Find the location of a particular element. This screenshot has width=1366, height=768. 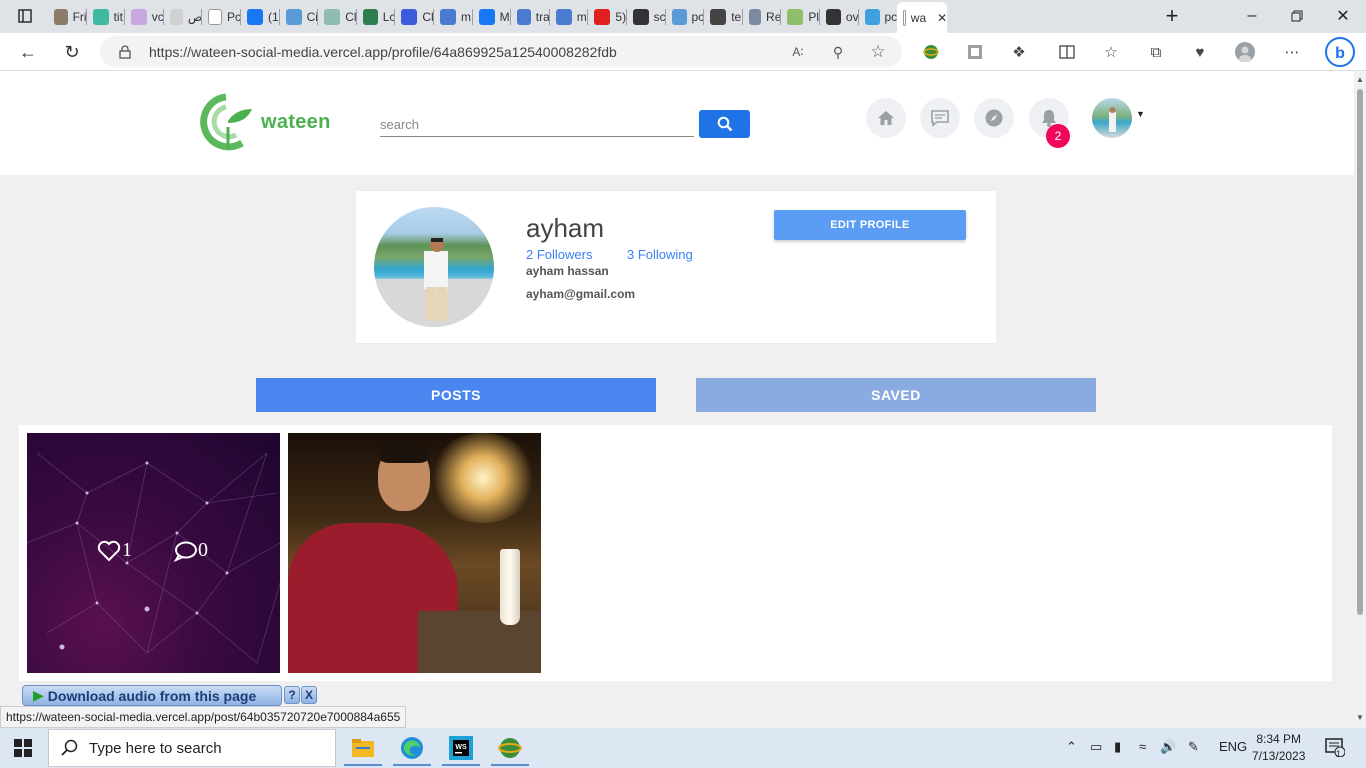

new-tab-button: + is located at coordinates (1172, 15).